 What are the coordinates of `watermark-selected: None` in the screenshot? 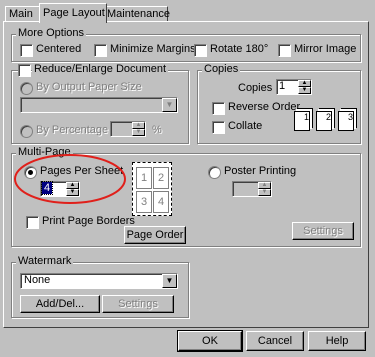 It's located at (37, 280).